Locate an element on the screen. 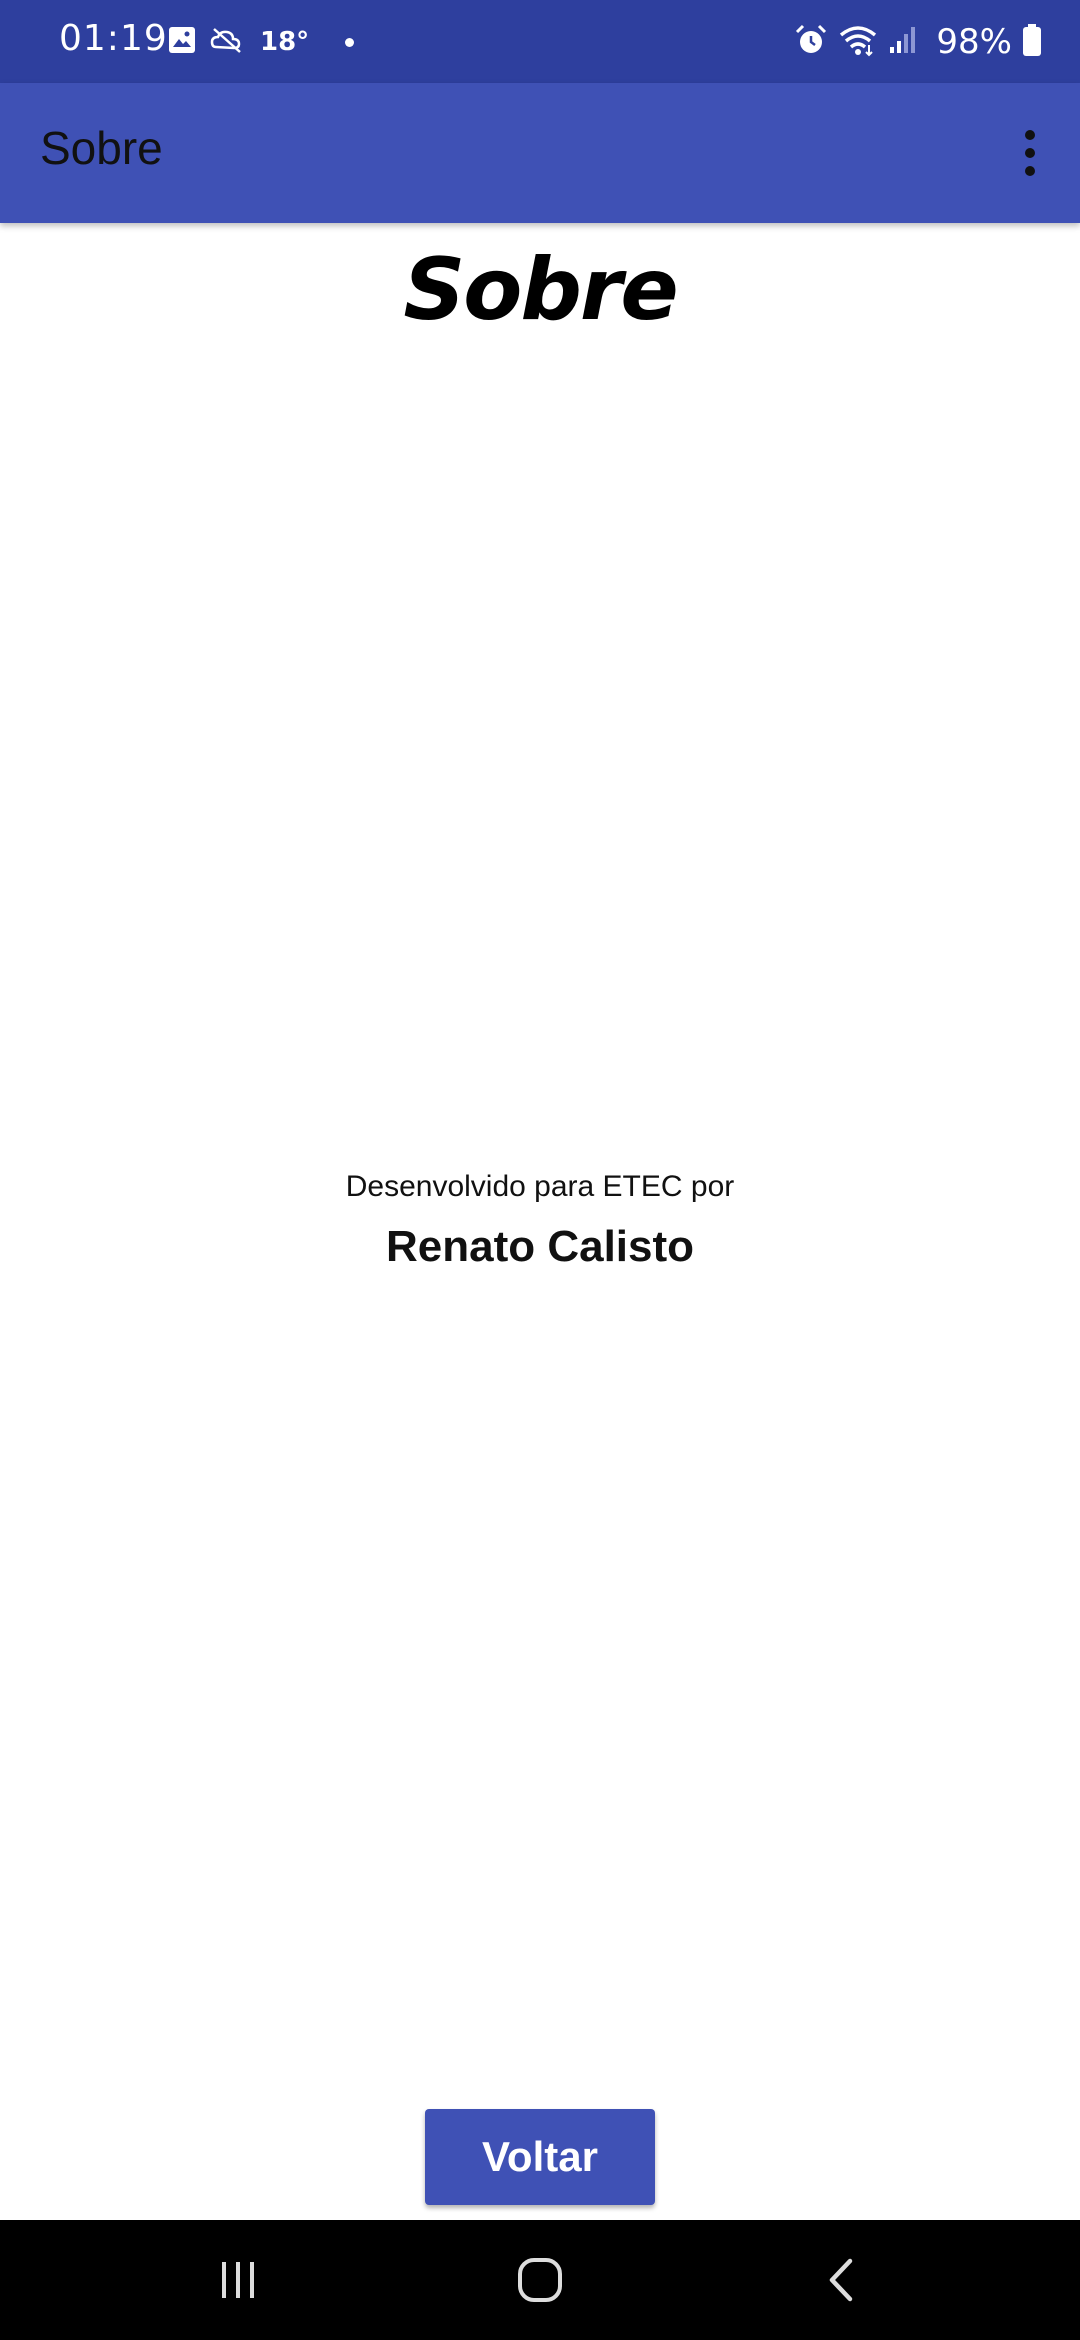 This screenshot has height=2340, width=1080. app-bar: Sobre is located at coordinates (540, 153).